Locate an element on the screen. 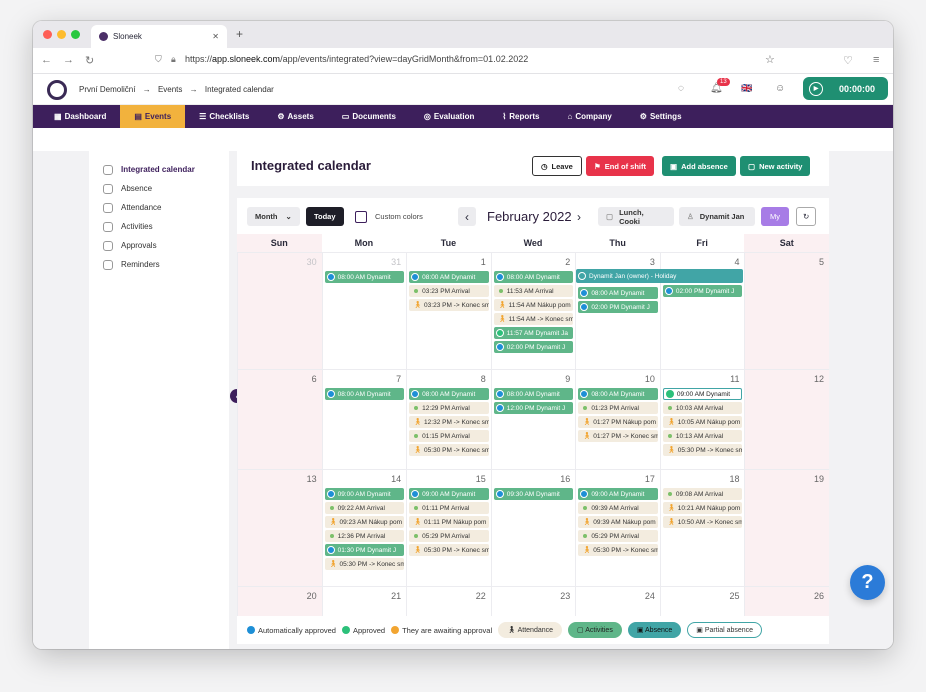 This screenshot has height=692, width=926. calendar-event: 🚶︎ 01:27 PM Nákup pom is located at coordinates (618, 422).